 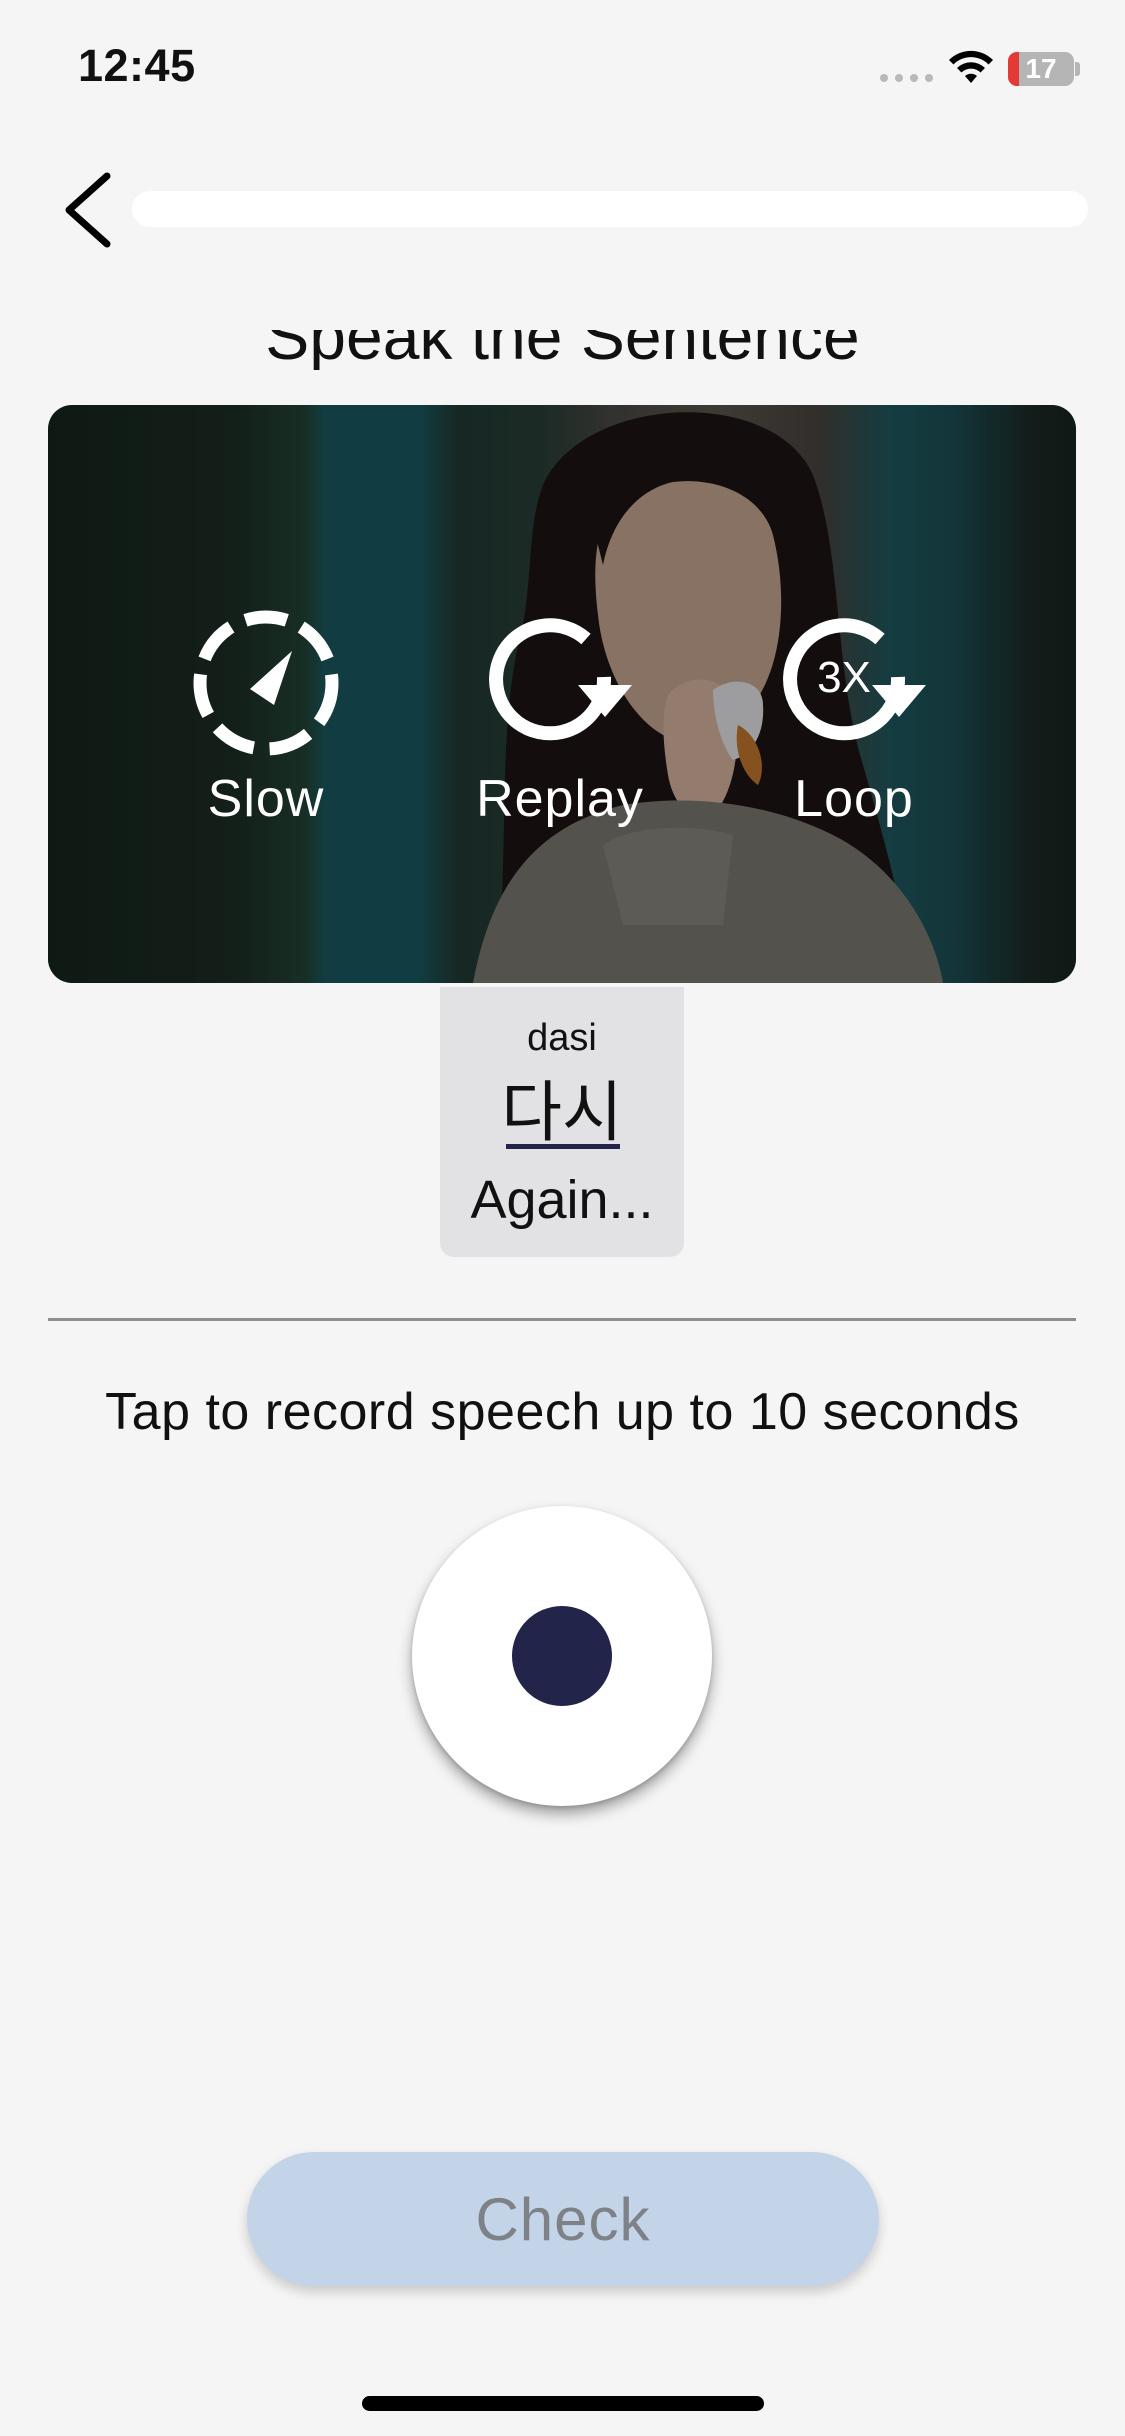 I want to click on record-button, so click(x=562, y=1656).